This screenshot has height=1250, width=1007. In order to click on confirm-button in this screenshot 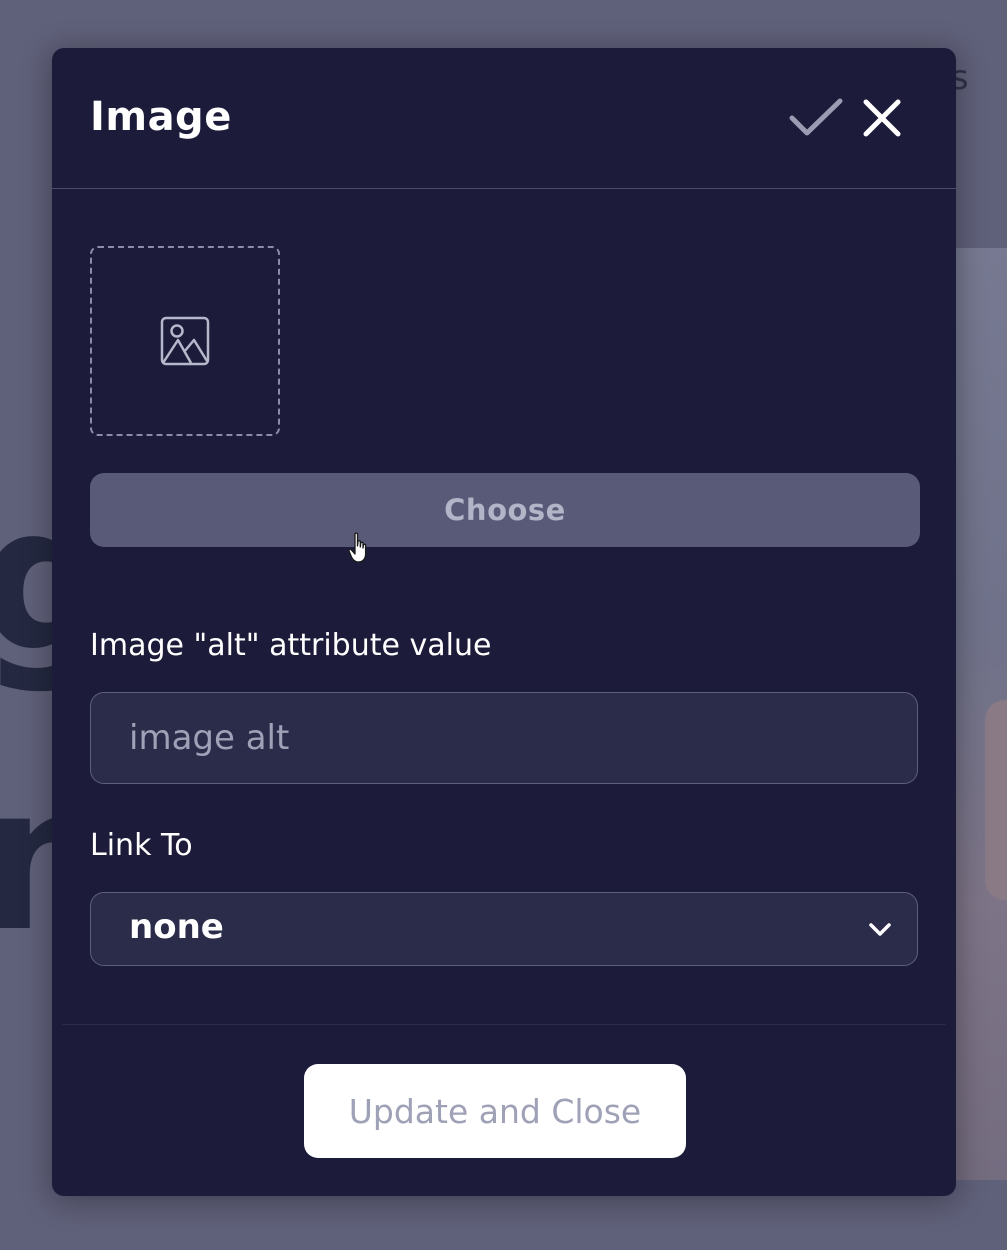, I will do `click(816, 118)`.